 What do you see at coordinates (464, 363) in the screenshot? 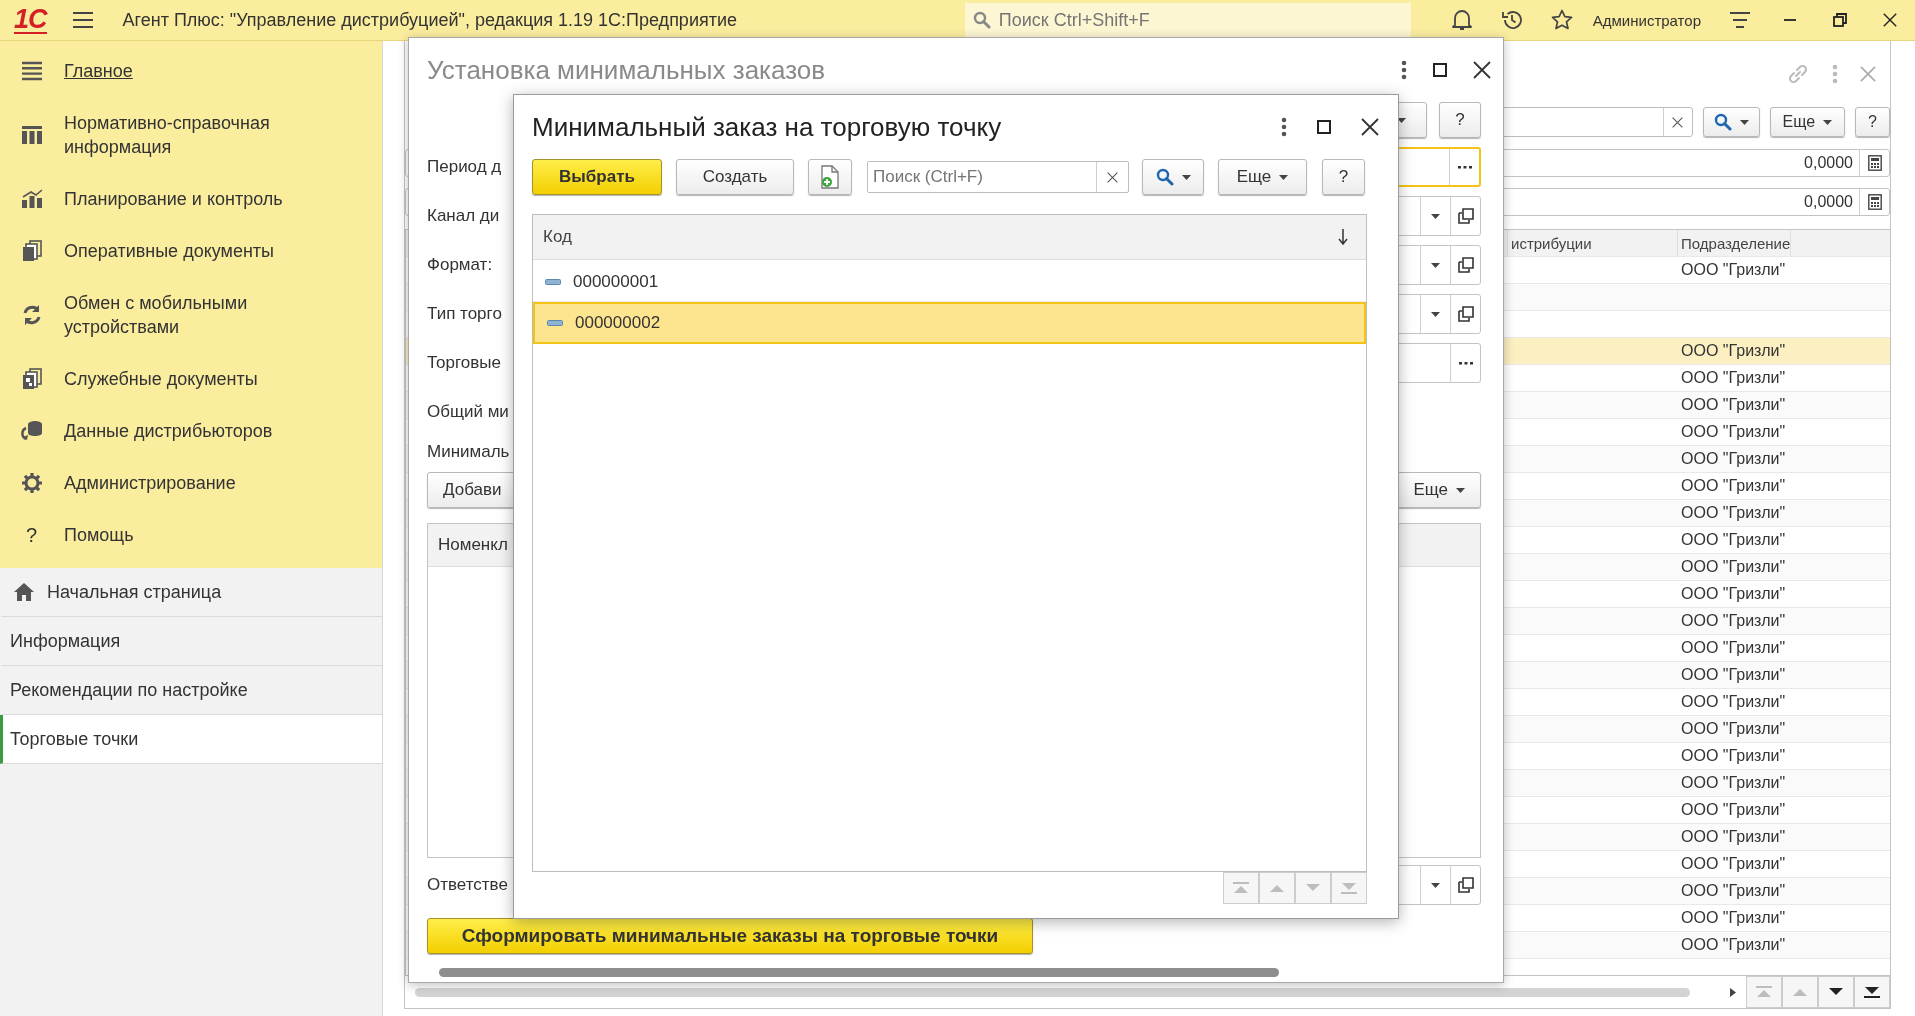
I see `field-label: Торговые` at bounding box center [464, 363].